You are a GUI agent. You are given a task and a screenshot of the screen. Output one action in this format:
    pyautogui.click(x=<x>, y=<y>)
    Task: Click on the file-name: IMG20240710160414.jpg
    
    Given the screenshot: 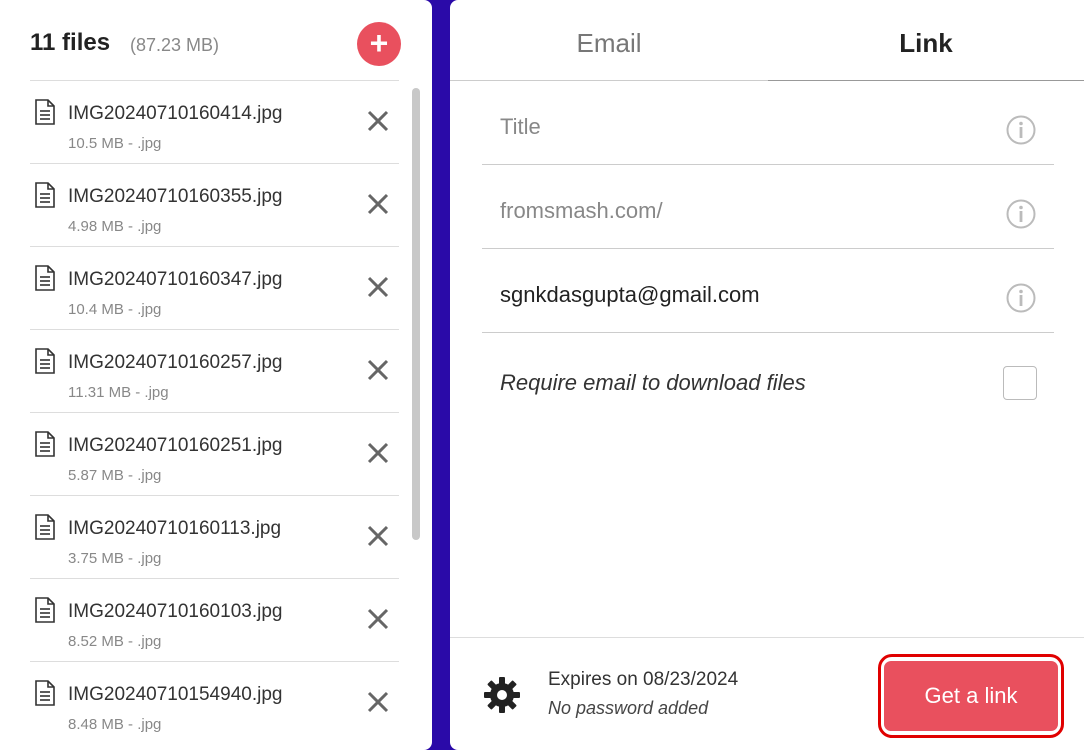 What is the action you would take?
    pyautogui.click(x=175, y=113)
    